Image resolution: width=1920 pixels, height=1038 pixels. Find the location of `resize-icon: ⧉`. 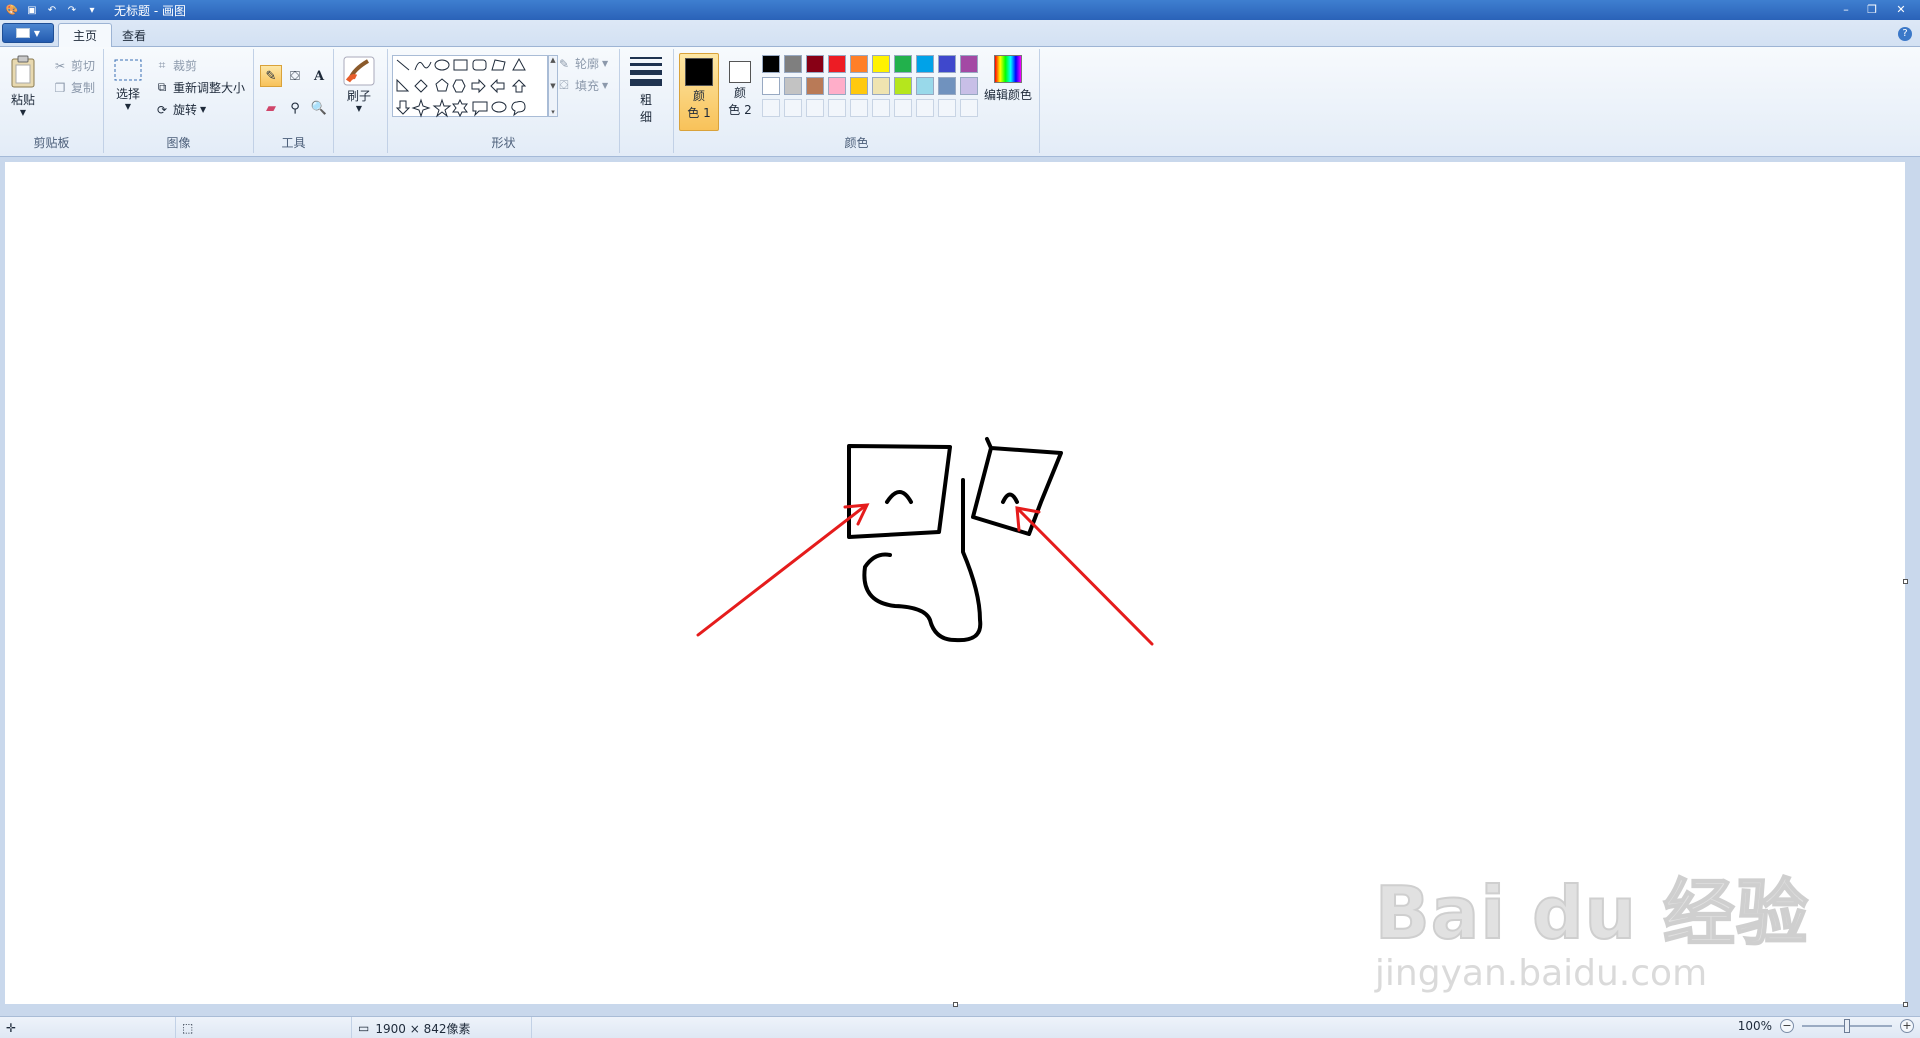

resize-icon: ⧉ is located at coordinates (162, 87).